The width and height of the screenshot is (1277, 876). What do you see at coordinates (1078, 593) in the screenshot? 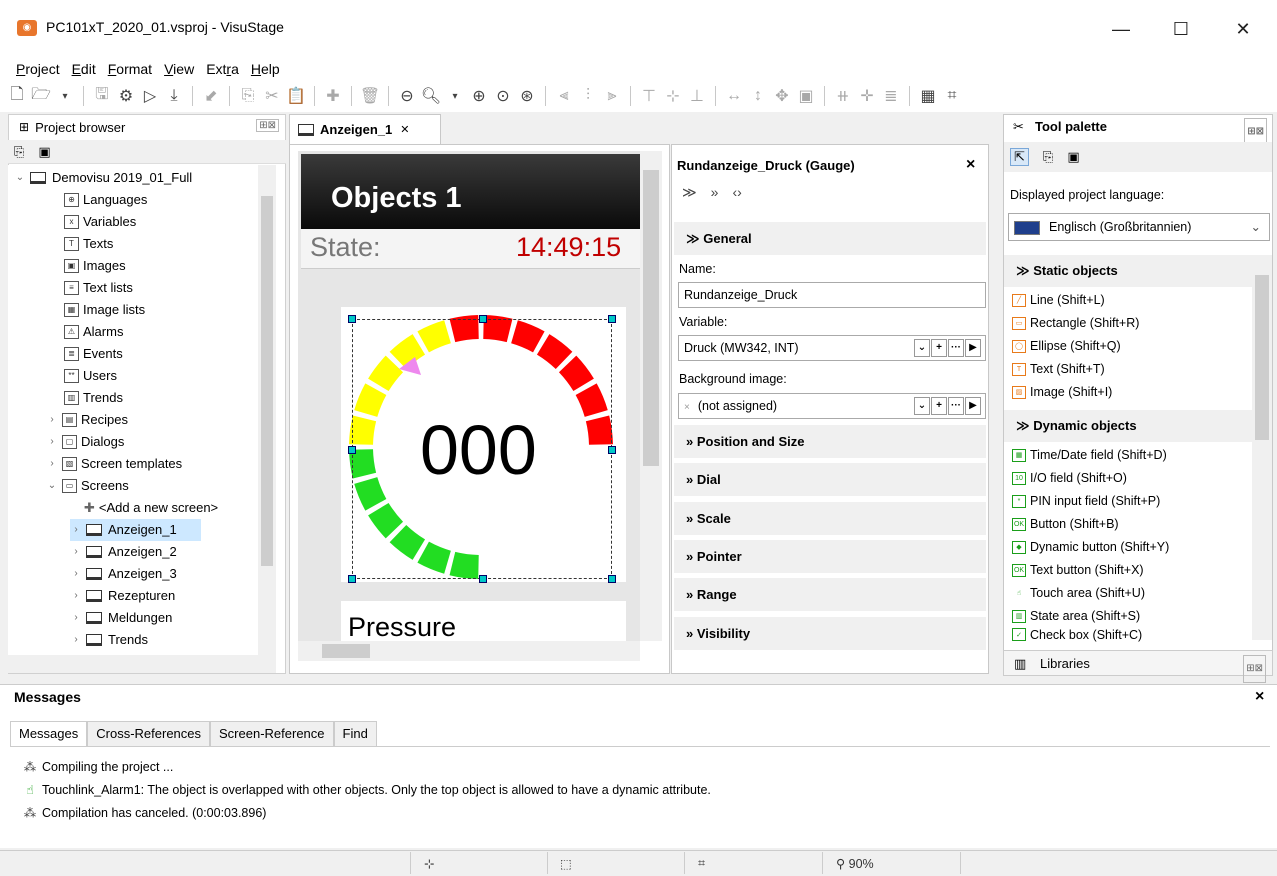
I see `tool-touch-area: ☝ Touch area (Shift+U)` at bounding box center [1078, 593].